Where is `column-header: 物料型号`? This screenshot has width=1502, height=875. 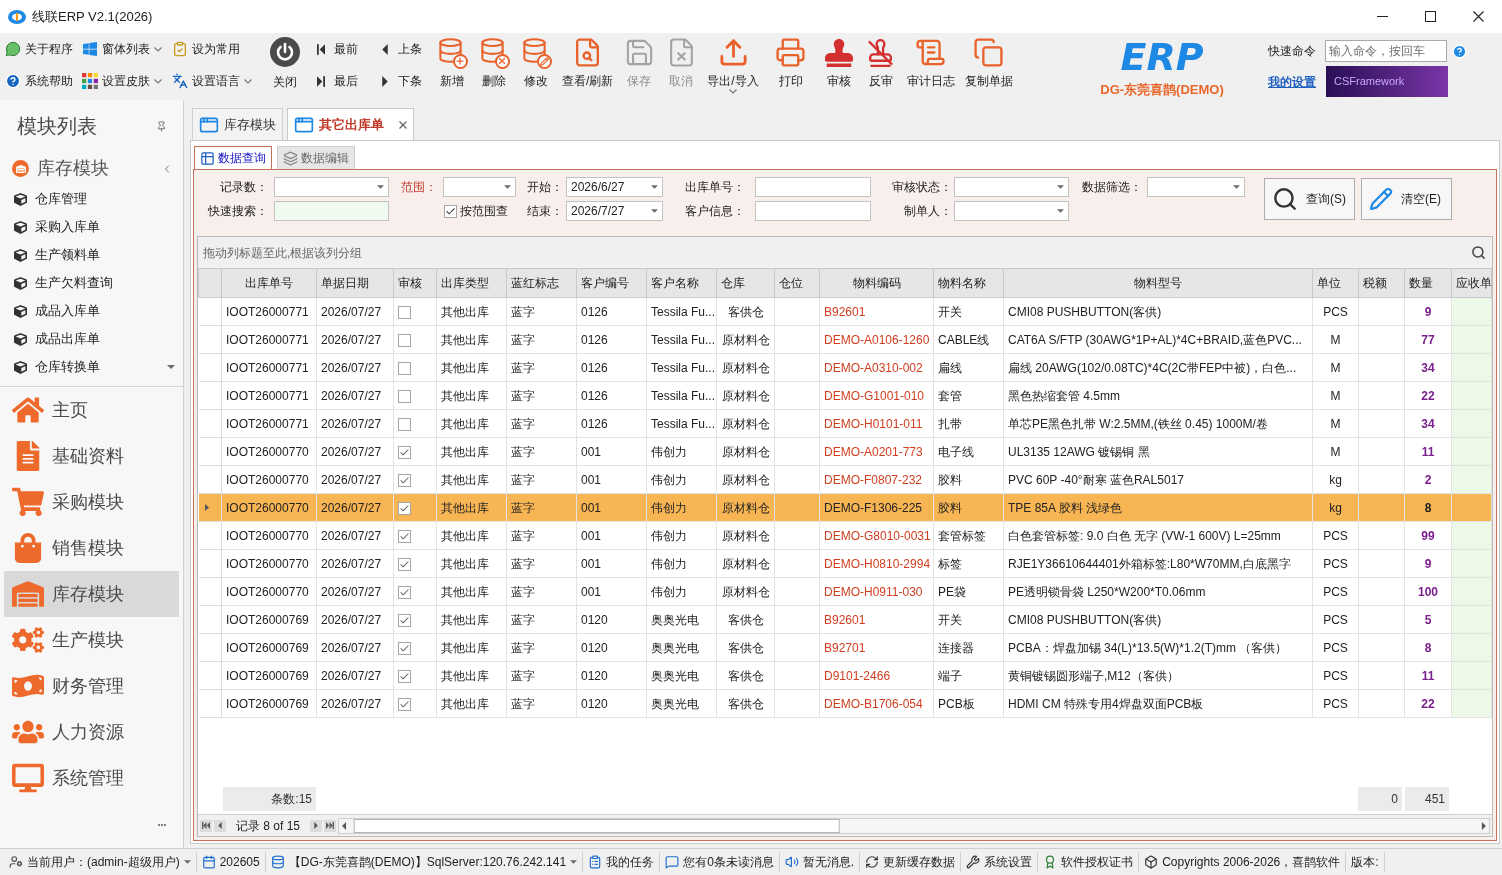 column-header: 物料型号 is located at coordinates (1158, 283).